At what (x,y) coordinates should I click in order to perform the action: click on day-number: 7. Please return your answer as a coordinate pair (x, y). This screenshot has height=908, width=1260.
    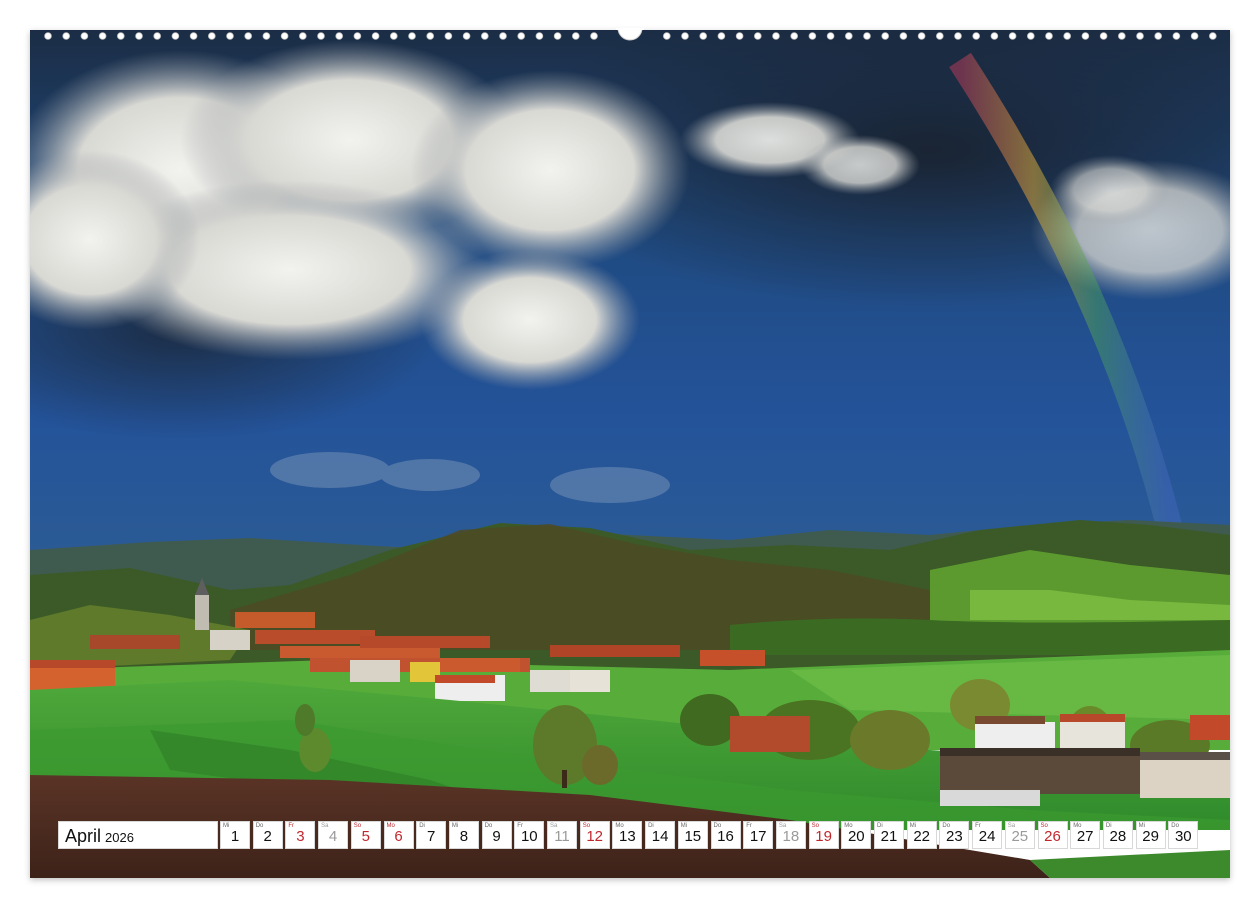
    Looking at the image, I should click on (431, 836).